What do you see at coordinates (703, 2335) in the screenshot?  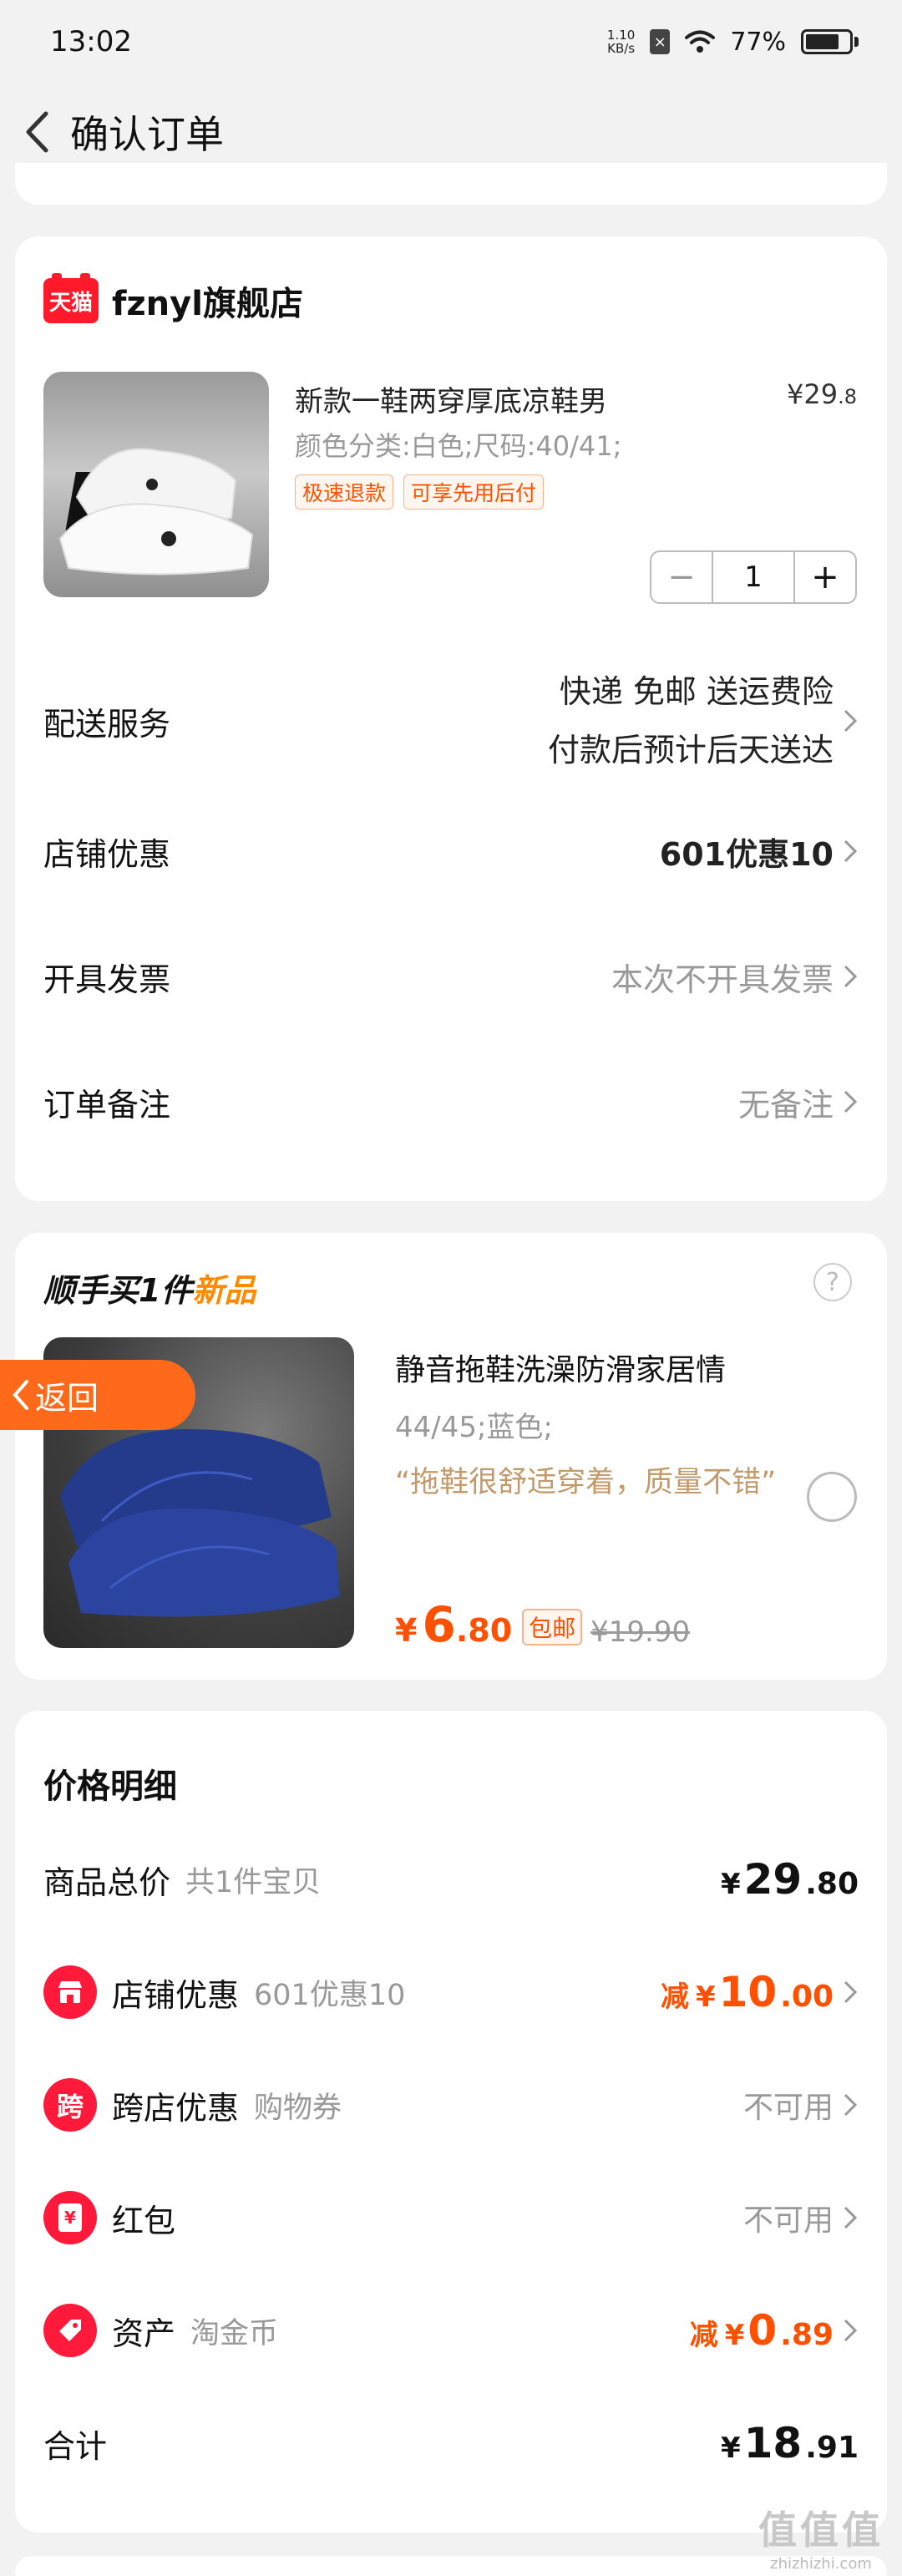 I see `asset-minus: 减` at bounding box center [703, 2335].